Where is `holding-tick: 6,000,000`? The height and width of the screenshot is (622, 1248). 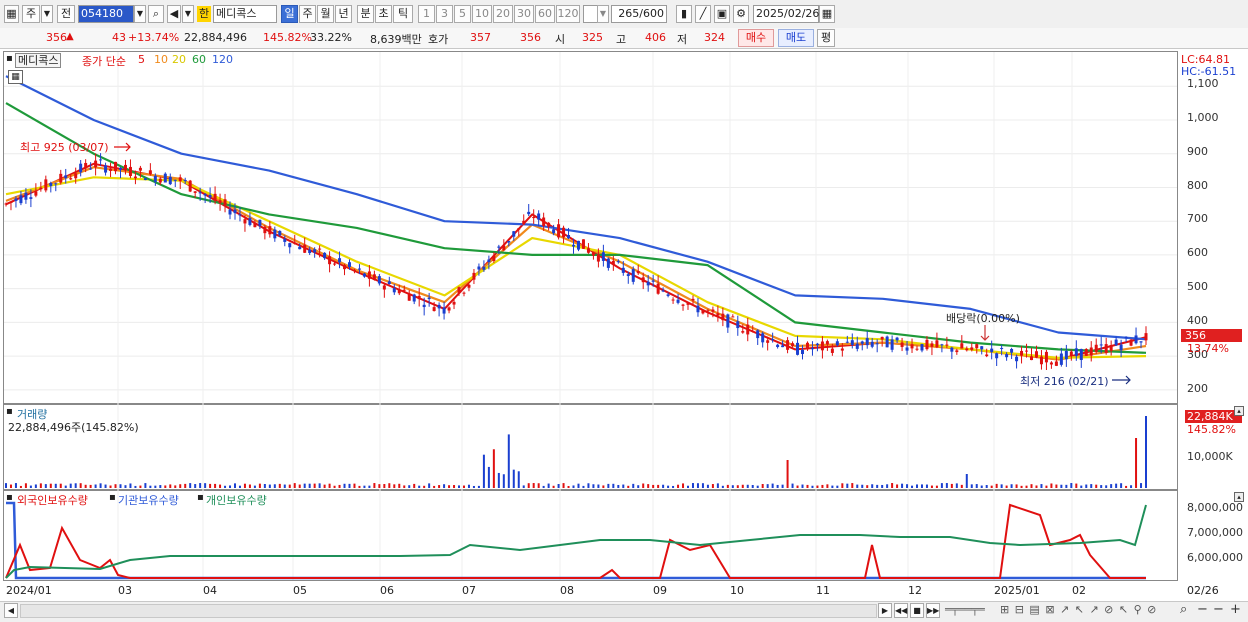 holding-tick: 6,000,000 is located at coordinates (1215, 557).